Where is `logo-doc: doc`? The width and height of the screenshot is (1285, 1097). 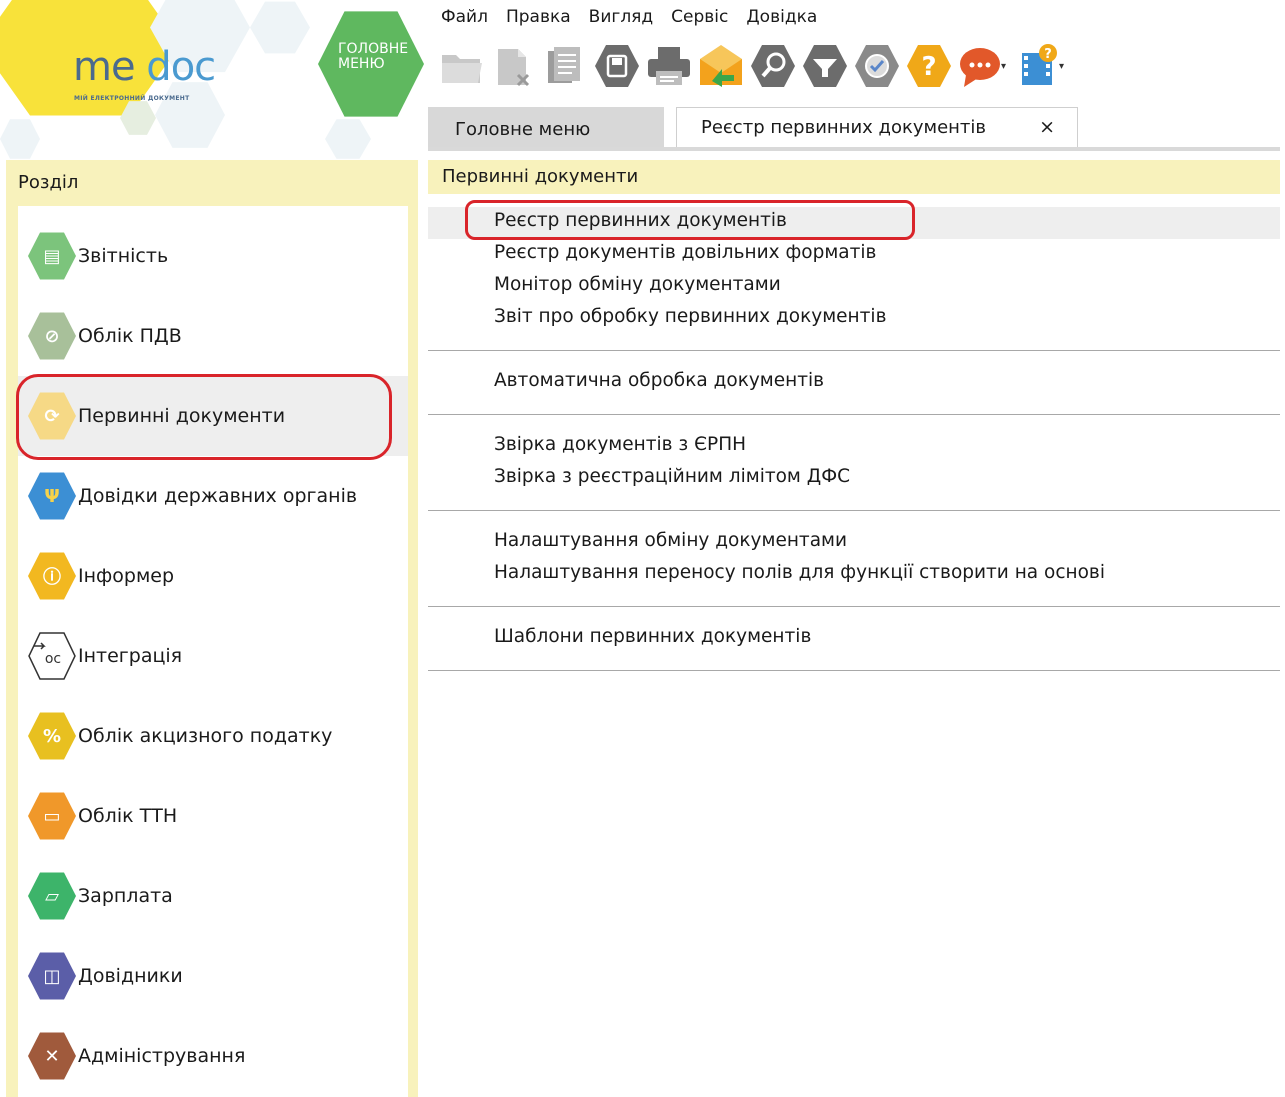
logo-doc: doc is located at coordinates (181, 67).